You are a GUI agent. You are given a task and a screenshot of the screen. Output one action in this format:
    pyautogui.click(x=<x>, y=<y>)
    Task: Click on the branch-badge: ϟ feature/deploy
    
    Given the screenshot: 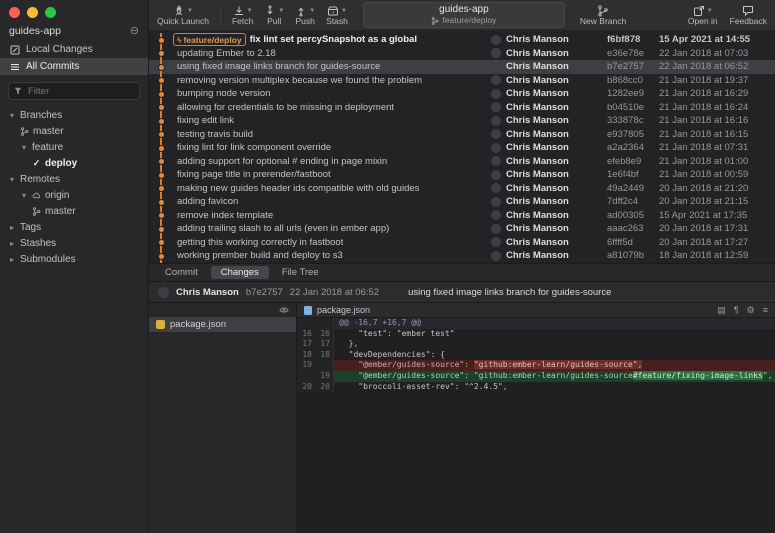 What is the action you would take?
    pyautogui.click(x=209, y=40)
    